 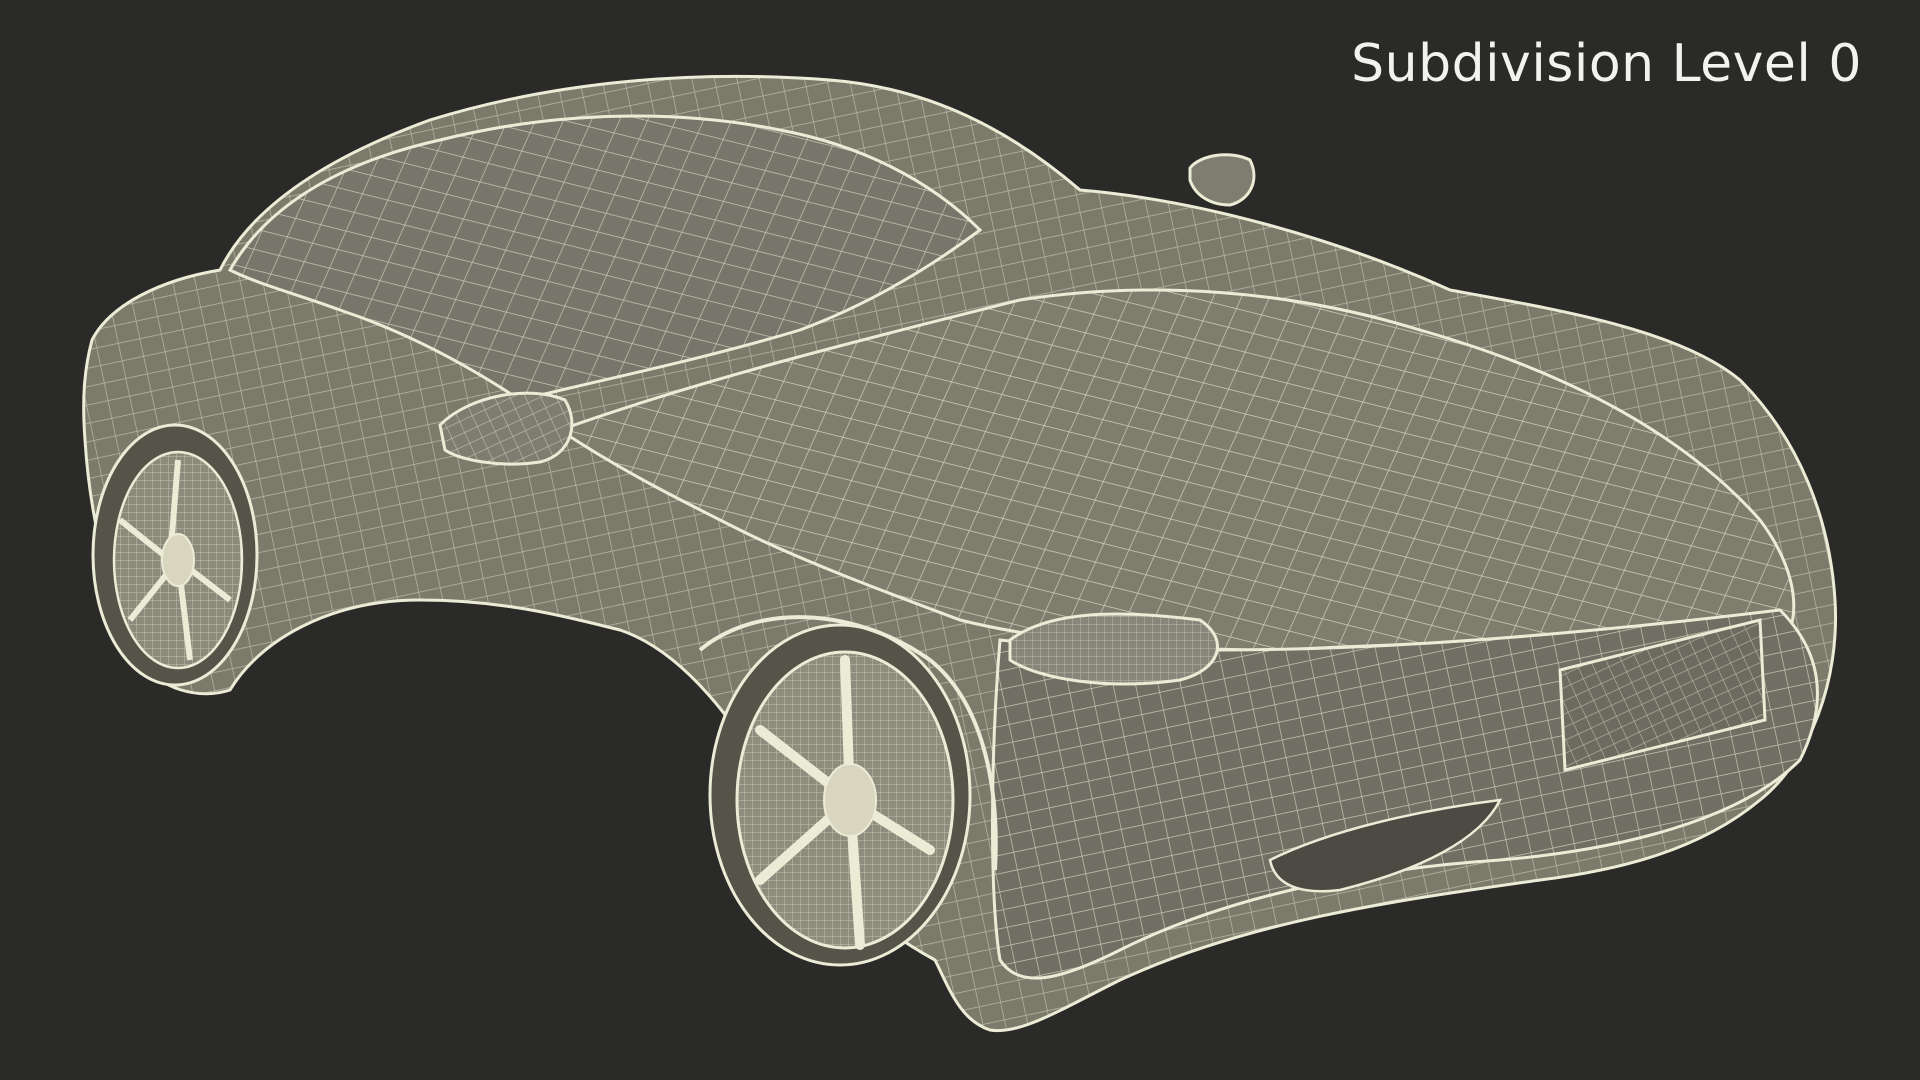 I want to click on subdivision-level-label: Subdivision Level 0, so click(x=1606, y=64).